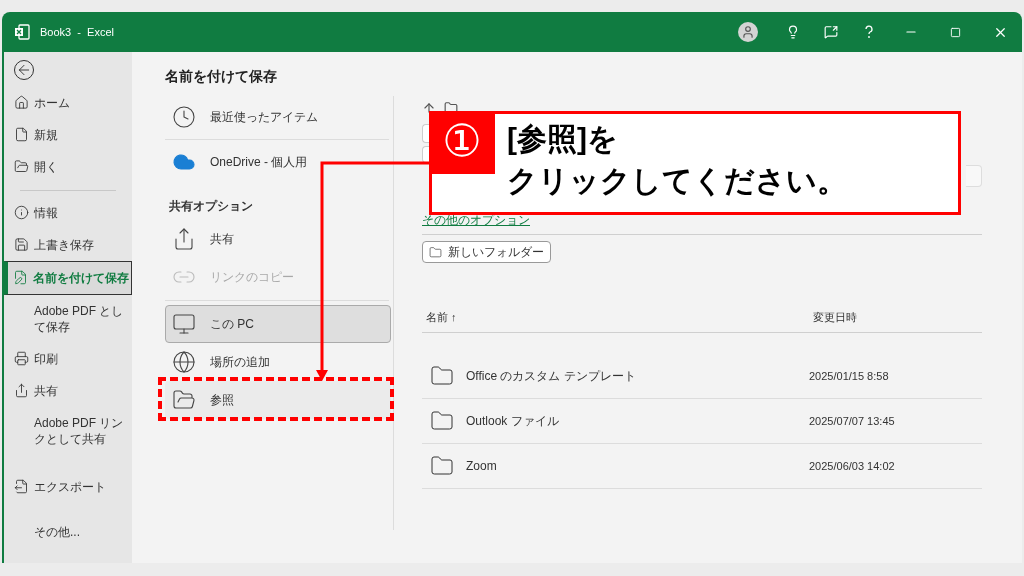 This screenshot has width=1024, height=576. What do you see at coordinates (793, 32) in the screenshot?
I see `lightbulb-icon` at bounding box center [793, 32].